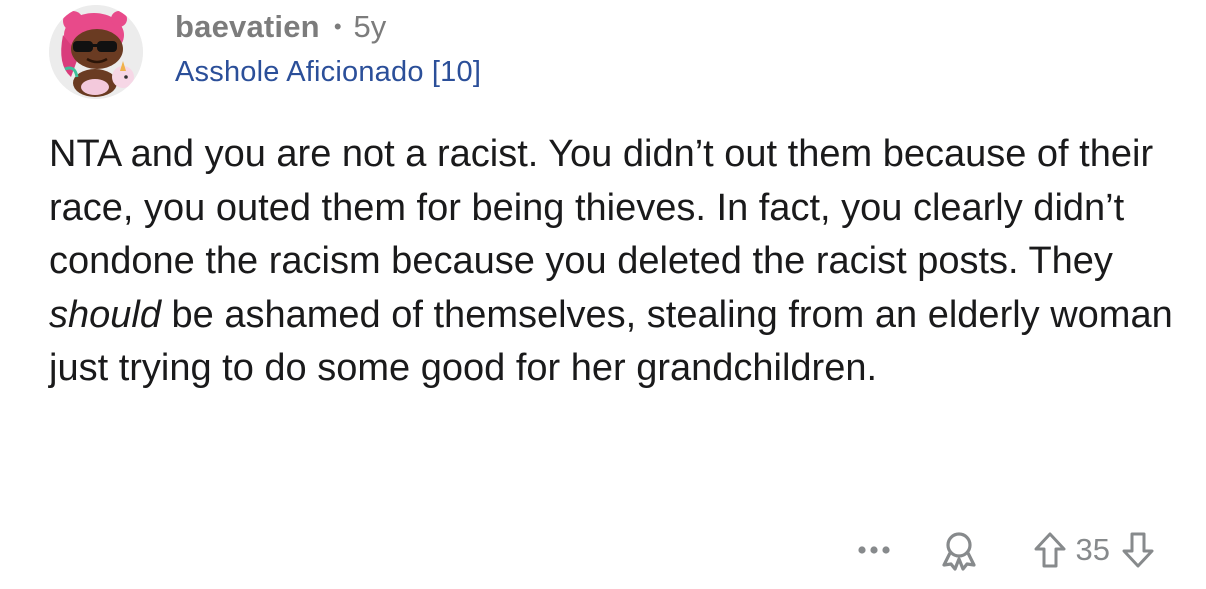 This screenshot has height=589, width=1206. I want to click on comment-header: baevatien • 5y Asshole Aficionado [10], so click(328, 47).